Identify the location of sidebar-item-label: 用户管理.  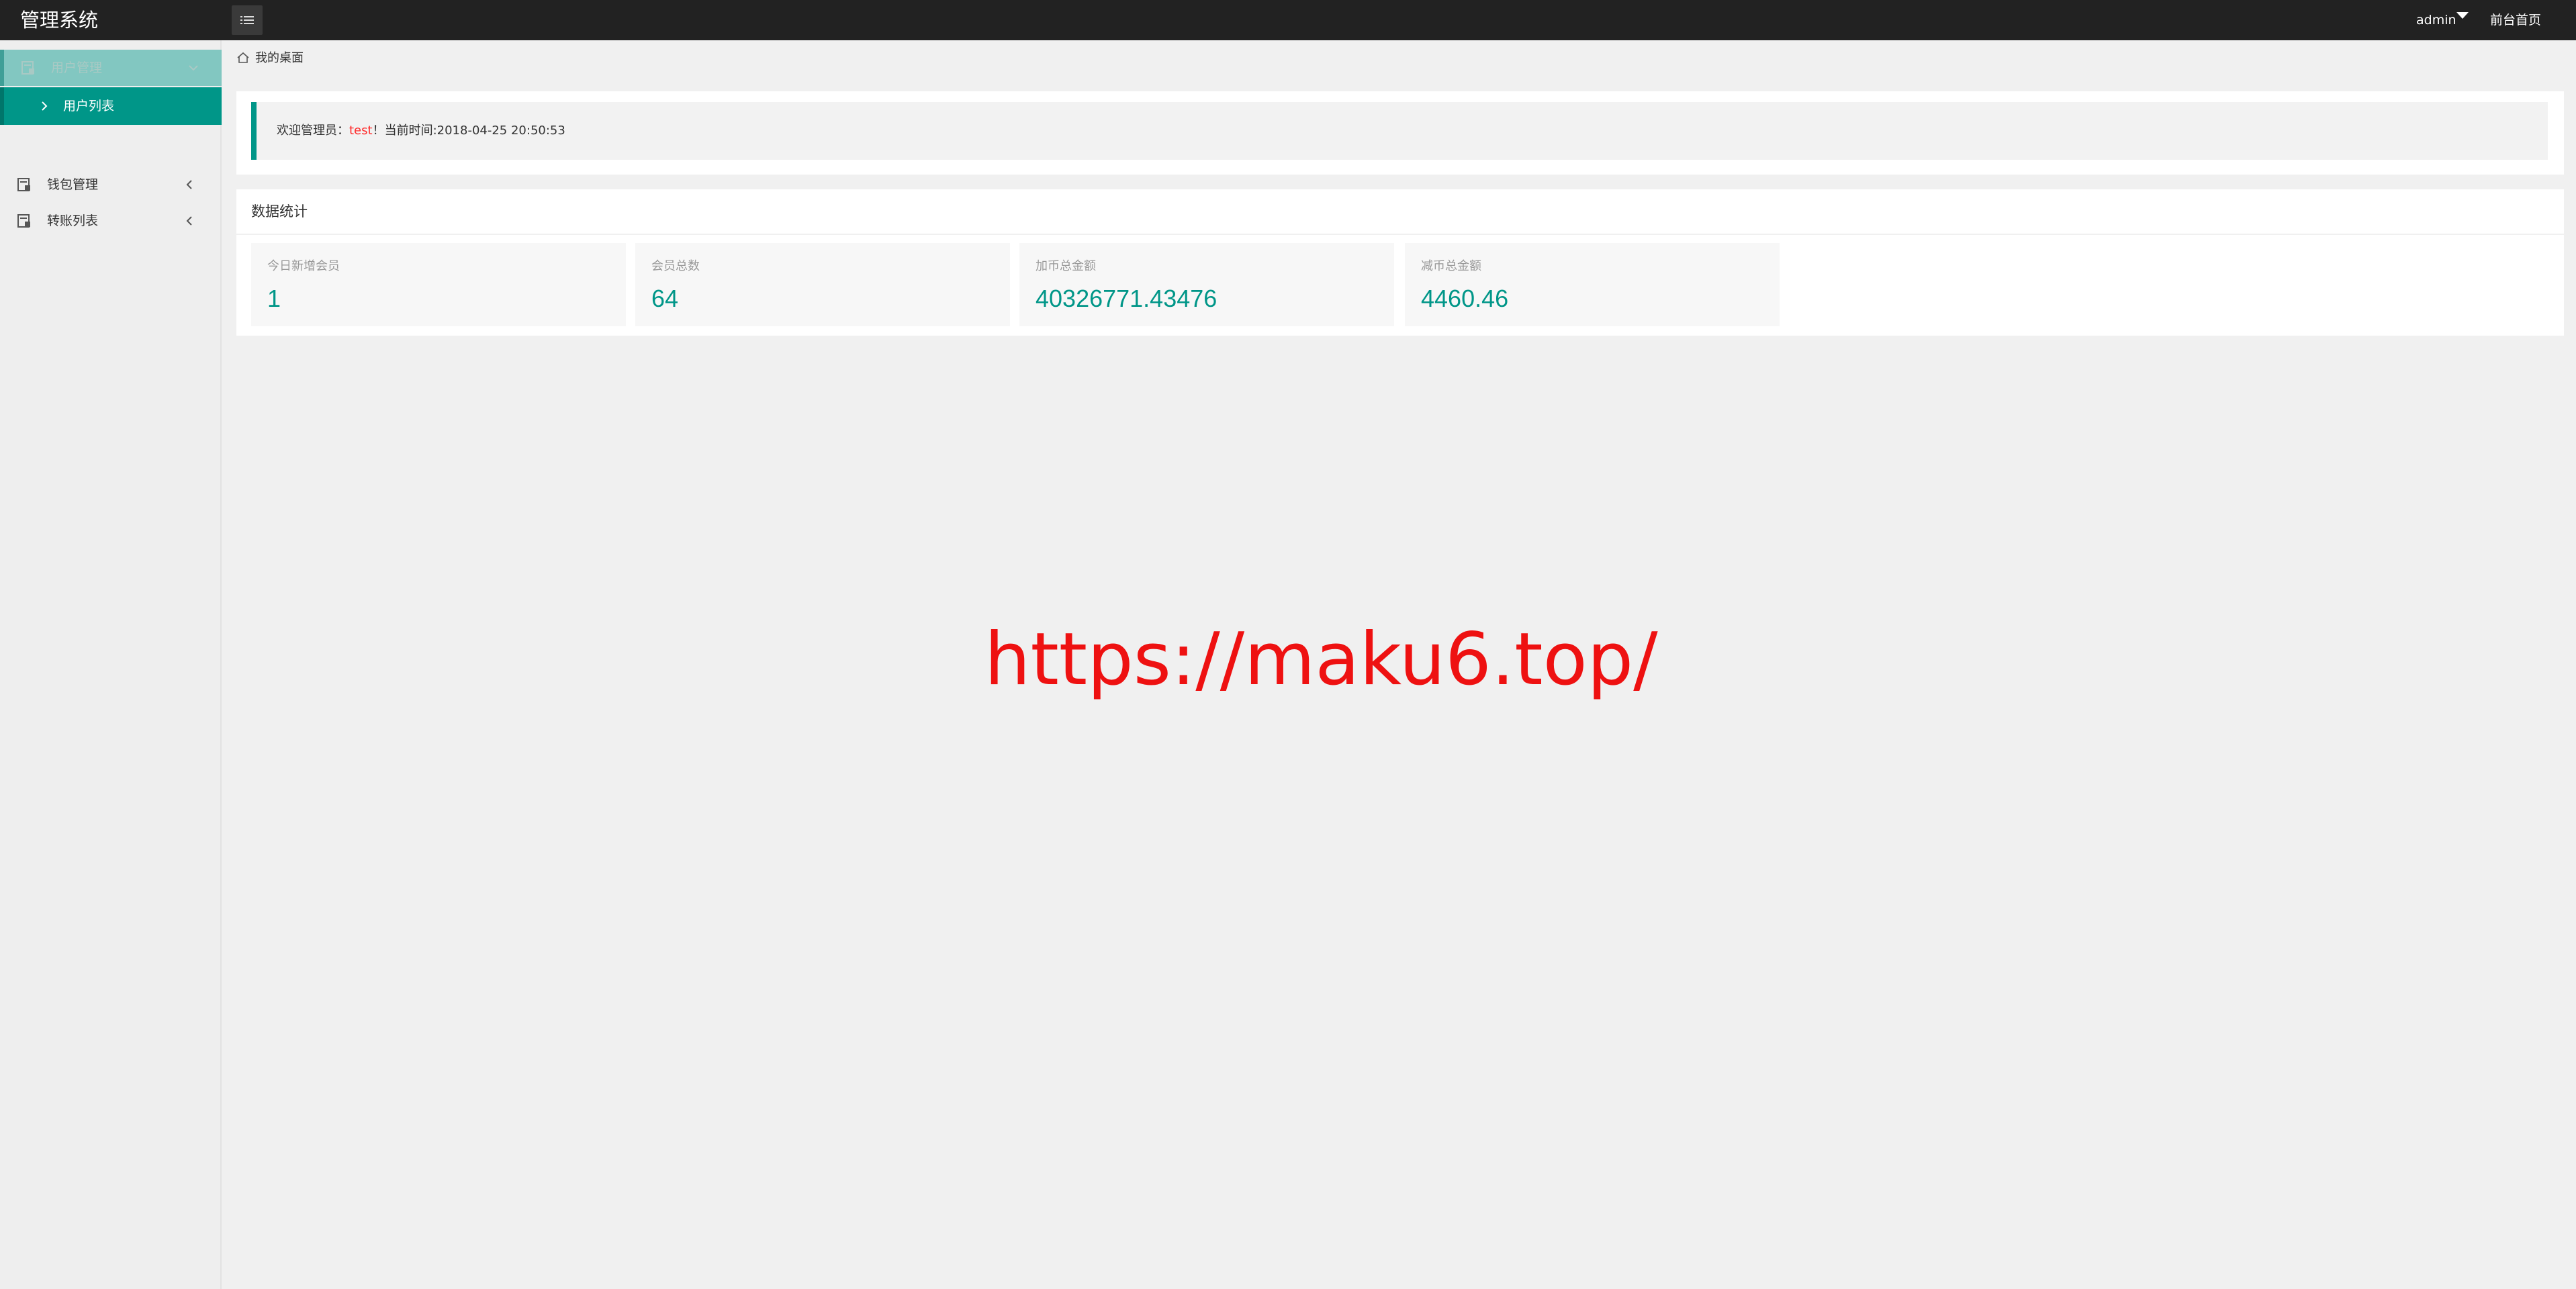
(77, 67).